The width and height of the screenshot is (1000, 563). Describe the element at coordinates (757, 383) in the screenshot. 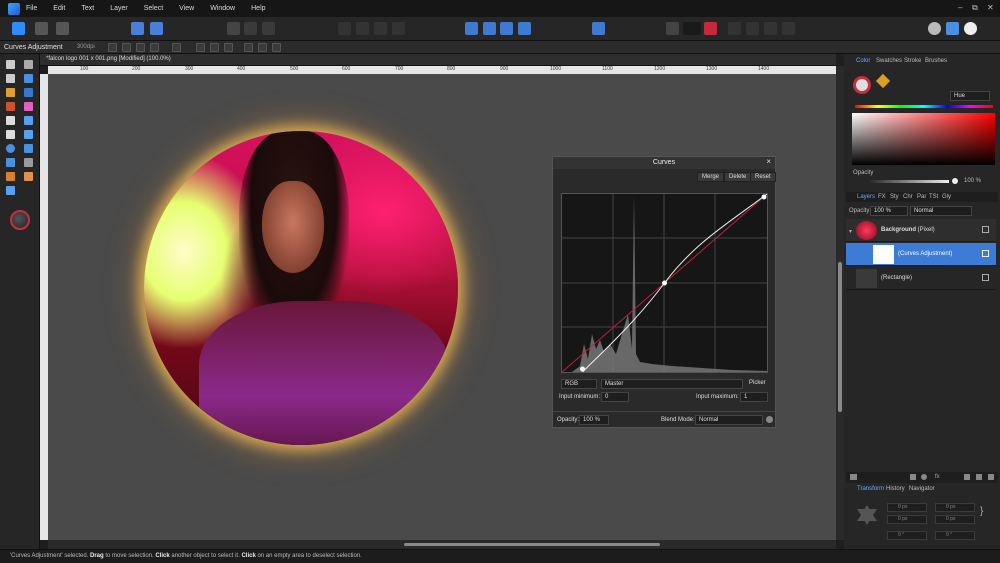

I see `picker-button: Picker` at that location.